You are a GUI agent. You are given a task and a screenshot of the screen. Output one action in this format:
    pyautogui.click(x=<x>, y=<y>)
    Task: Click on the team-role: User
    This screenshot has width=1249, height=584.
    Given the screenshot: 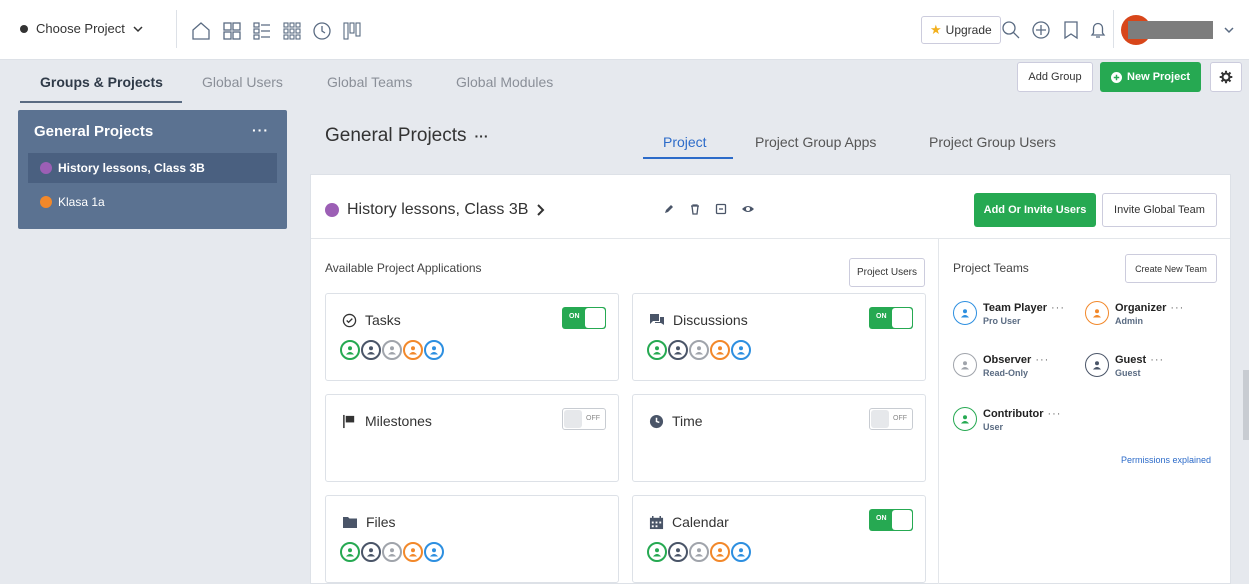 What is the action you would take?
    pyautogui.click(x=993, y=427)
    